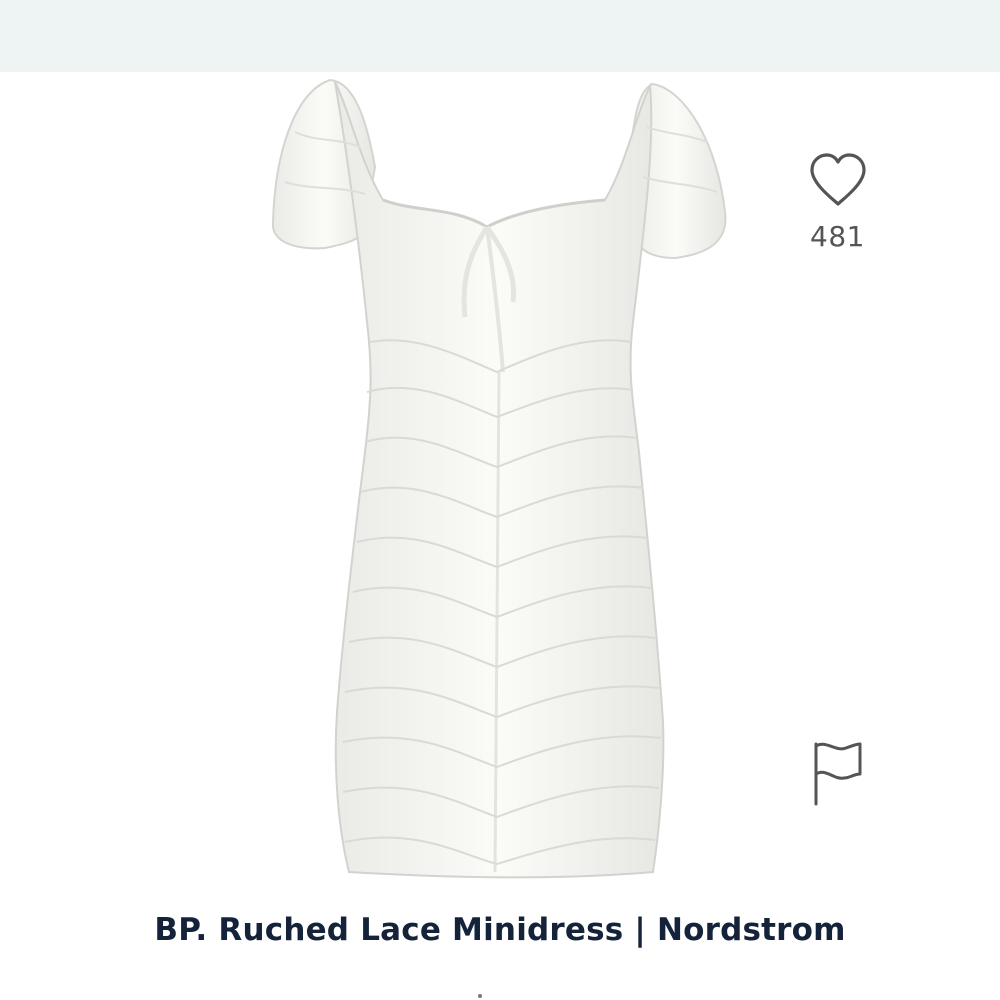  I want to click on scroll-indicator, so click(480, 996).